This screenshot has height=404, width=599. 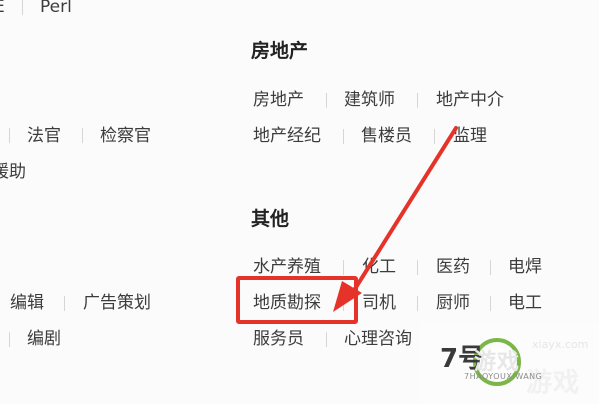 What do you see at coordinates (278, 100) in the screenshot?
I see `job-link-real-estate: 房地产` at bounding box center [278, 100].